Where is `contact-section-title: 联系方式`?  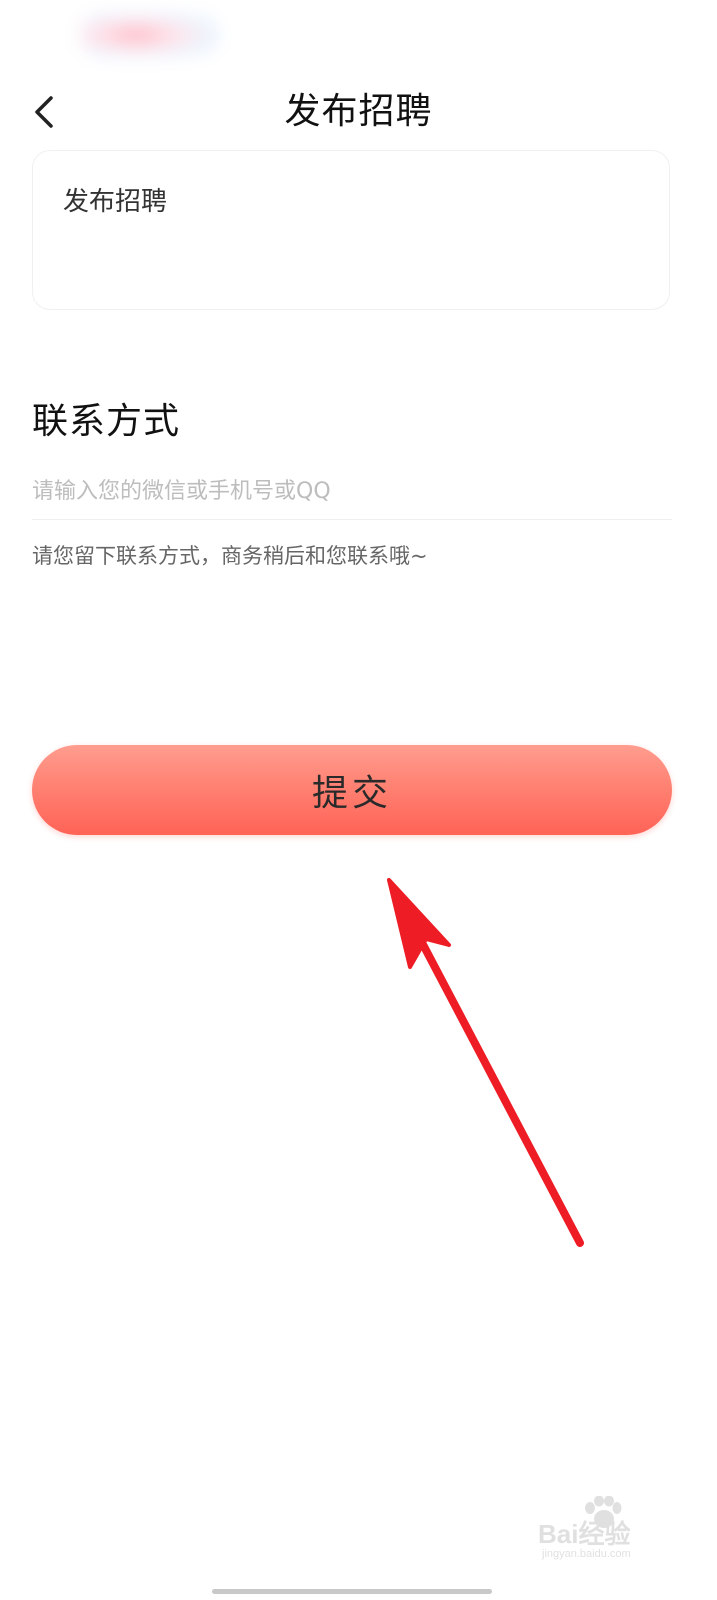
contact-section-title: 联系方式 is located at coordinates (106, 421).